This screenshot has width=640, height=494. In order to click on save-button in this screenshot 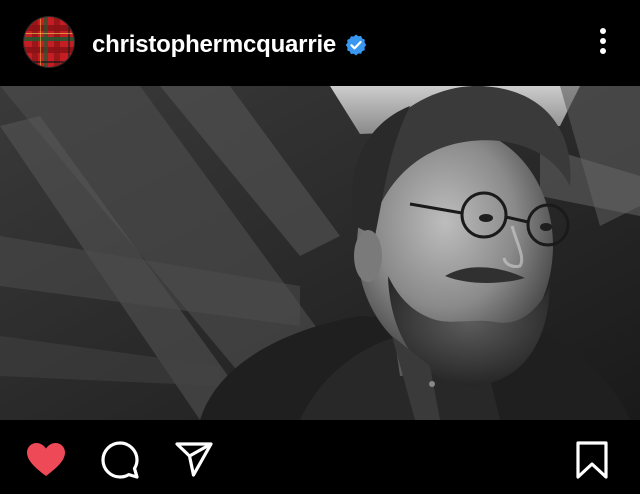, I will do `click(592, 460)`.